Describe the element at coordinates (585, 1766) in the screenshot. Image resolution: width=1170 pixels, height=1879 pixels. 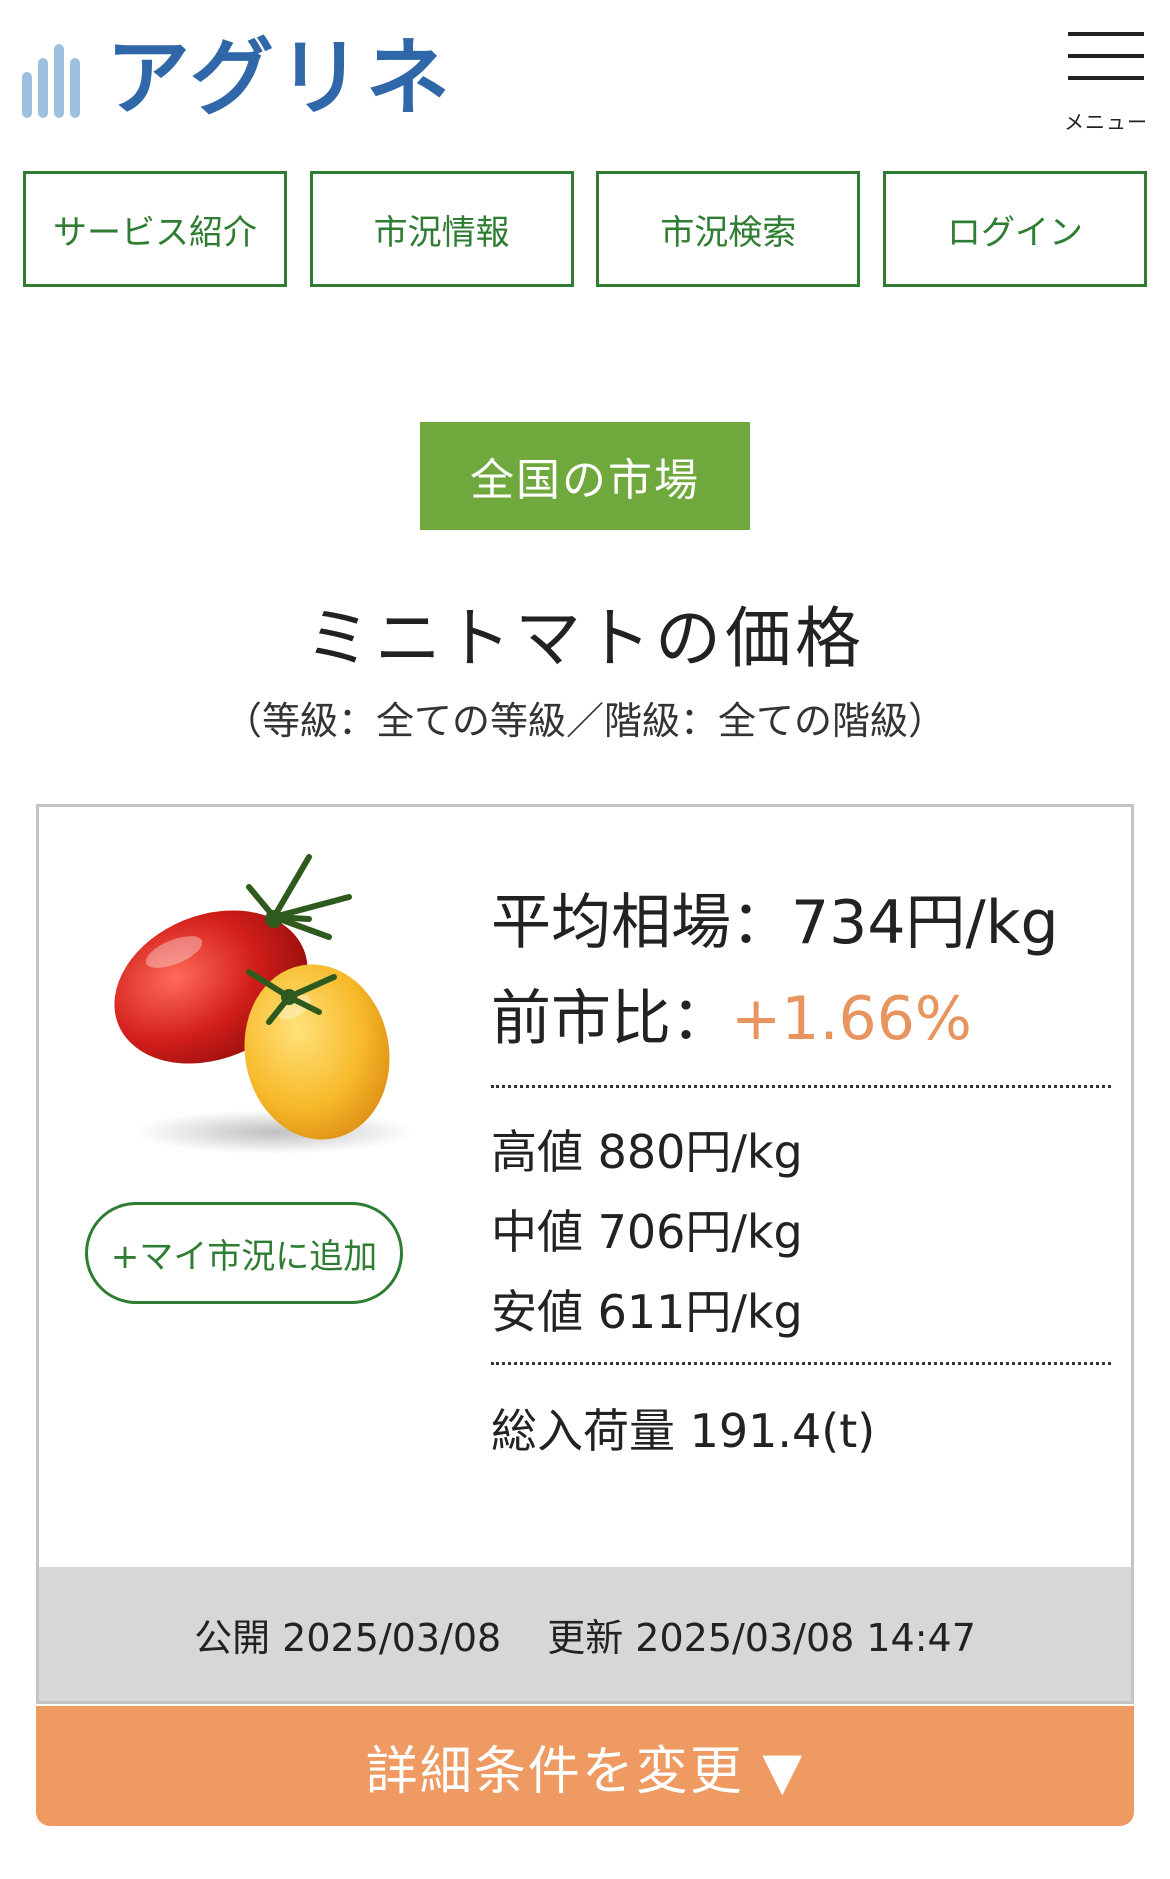
I see `change-conditions-button: 詳細条件を変更 ▼` at that location.